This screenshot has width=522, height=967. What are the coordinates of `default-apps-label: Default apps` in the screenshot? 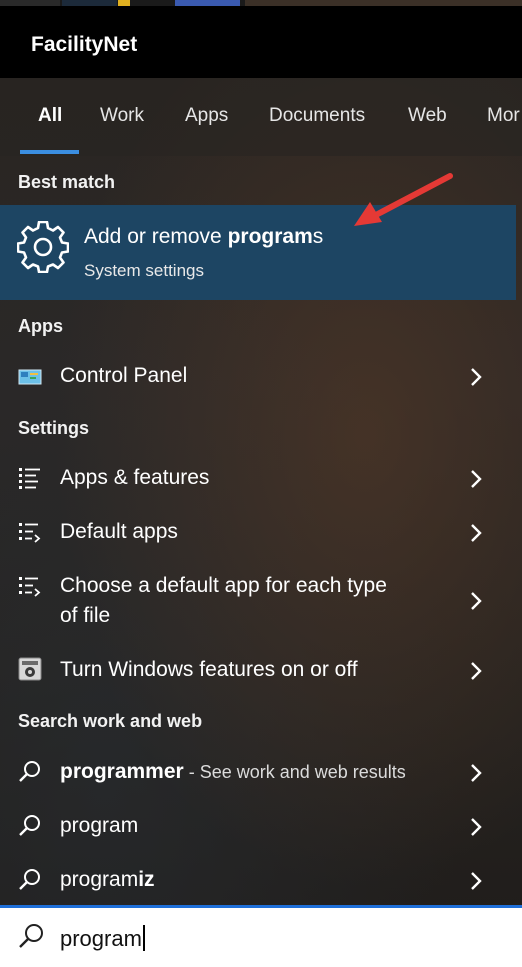 It's located at (119, 531).